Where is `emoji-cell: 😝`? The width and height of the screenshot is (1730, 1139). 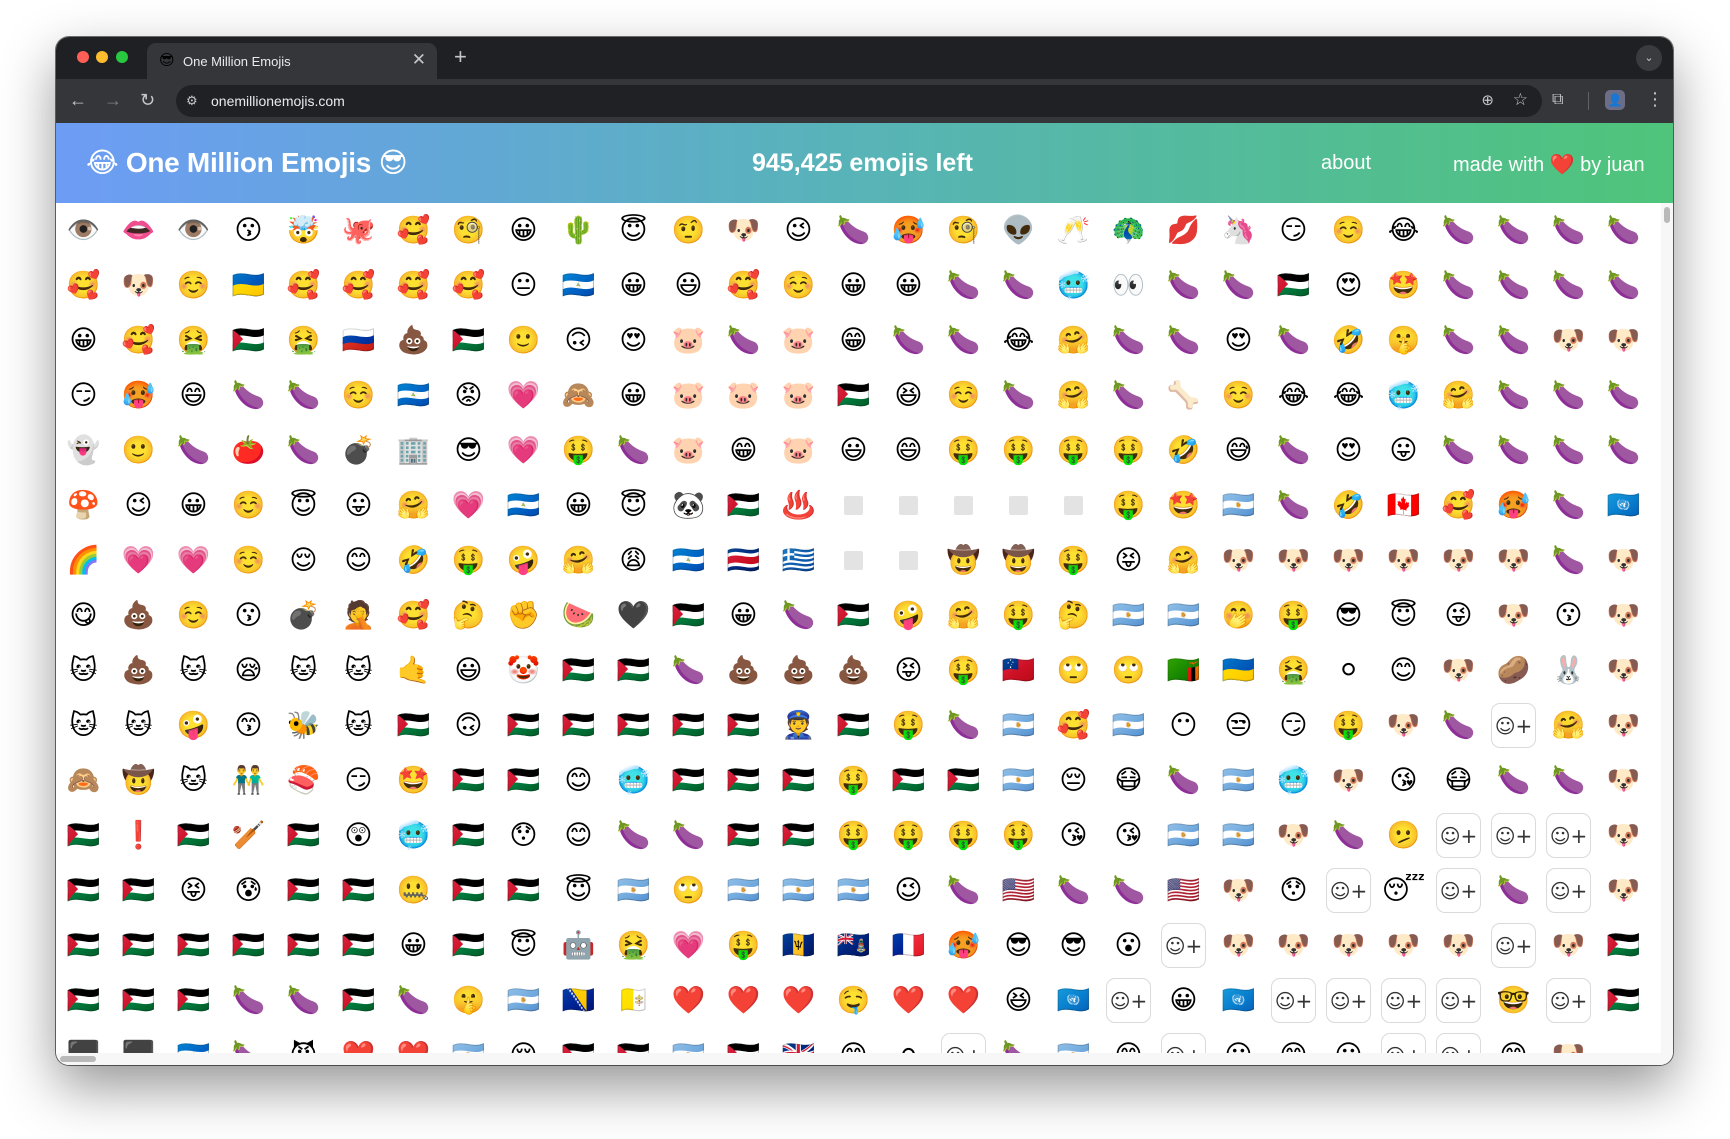 emoji-cell: 😝 is located at coordinates (193, 890).